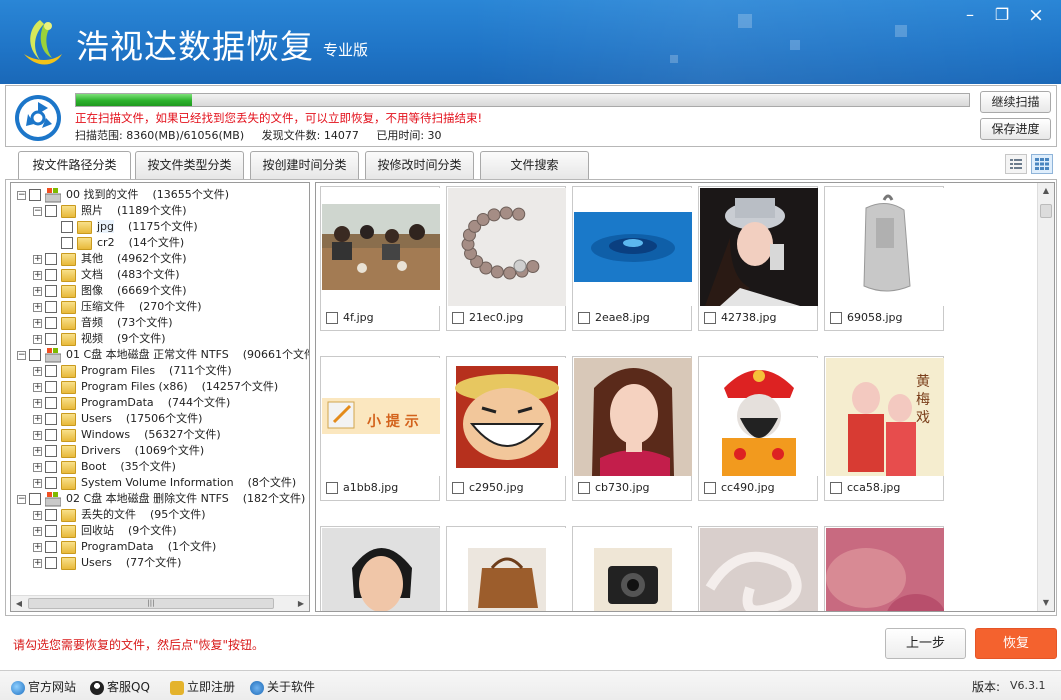 This screenshot has width=1061, height=700. I want to click on continue-scan-button: 继续扫描, so click(1015, 102).